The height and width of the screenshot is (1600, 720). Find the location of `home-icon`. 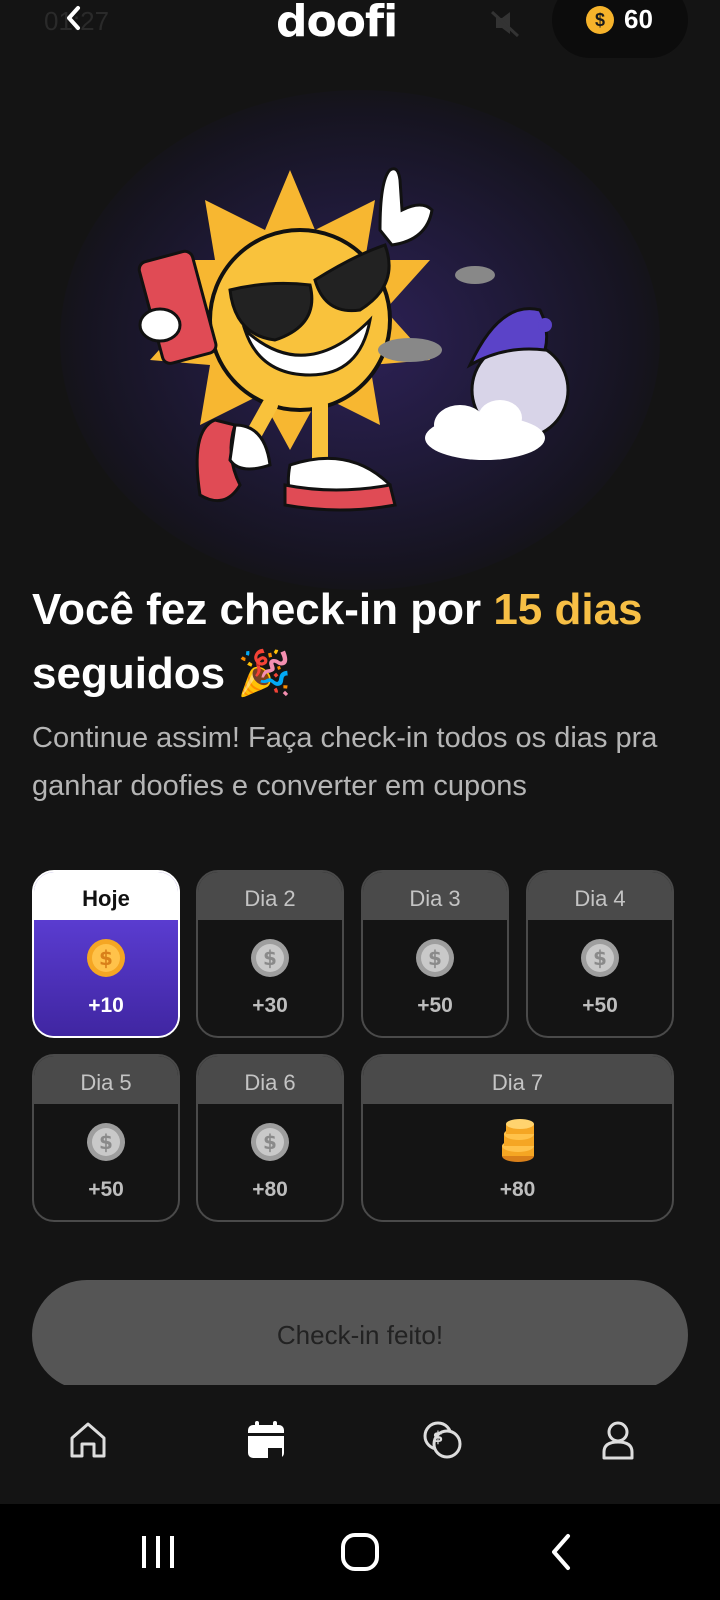

home-icon is located at coordinates (88, 1440).